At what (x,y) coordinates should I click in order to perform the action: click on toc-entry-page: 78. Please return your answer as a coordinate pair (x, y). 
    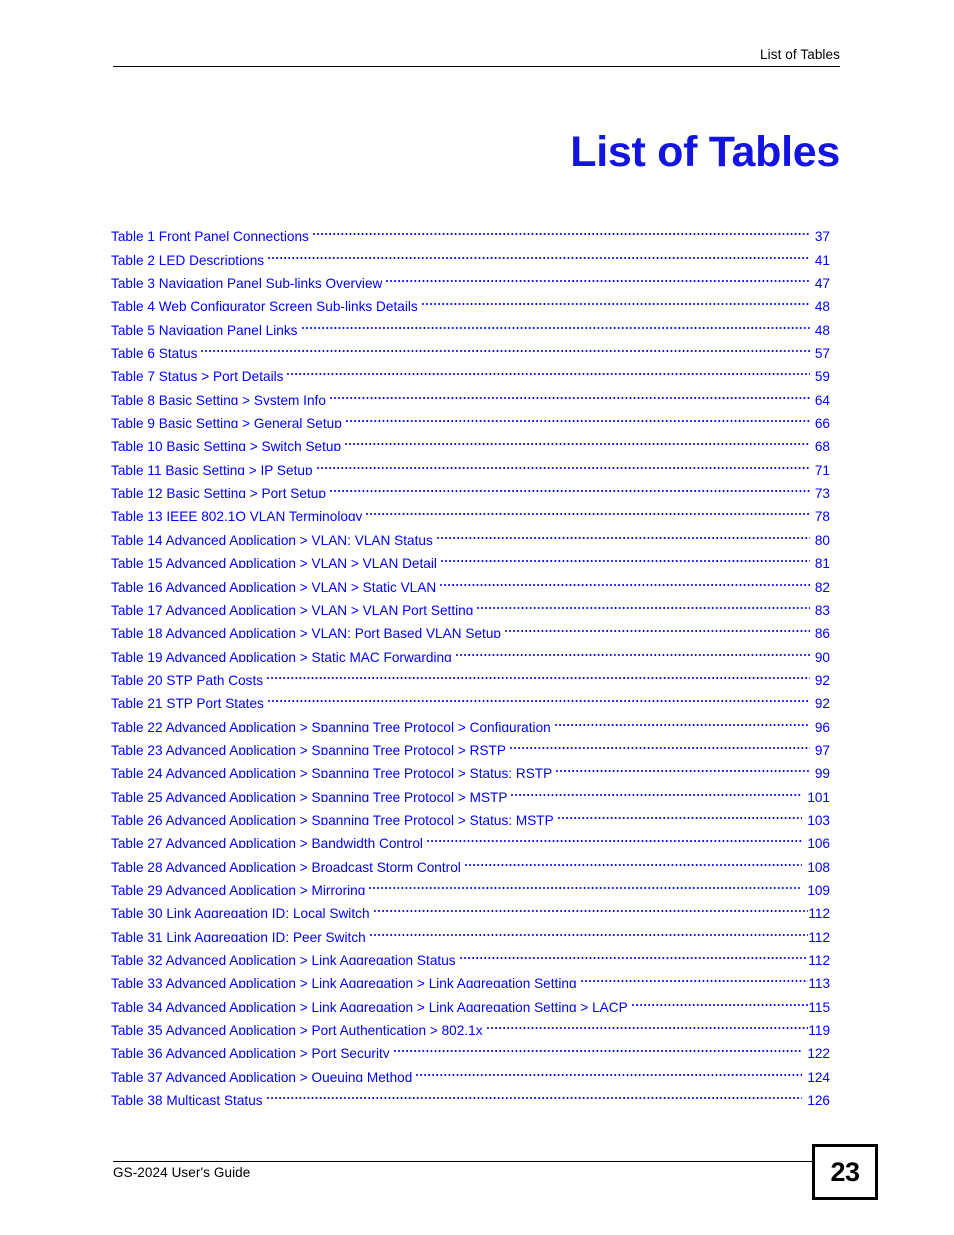
    Looking at the image, I should click on (822, 515).